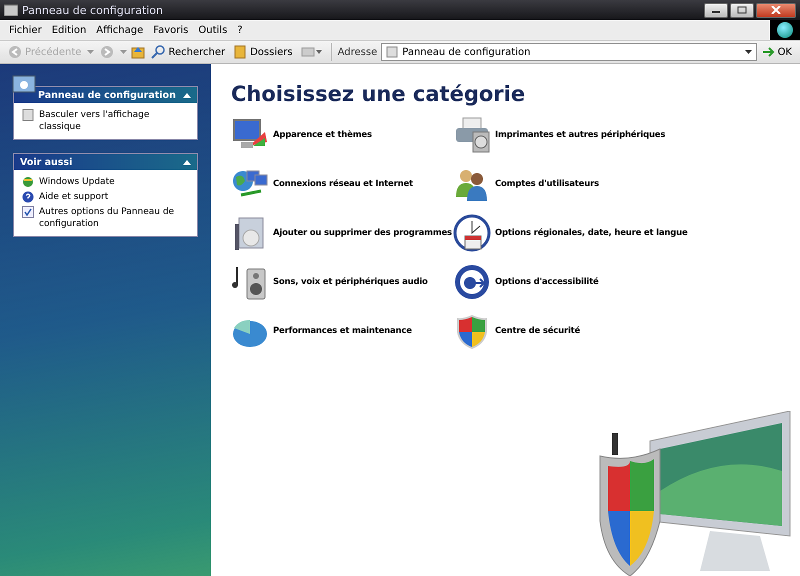  Describe the element at coordinates (716, 10) in the screenshot. I see `minimize-button` at that location.